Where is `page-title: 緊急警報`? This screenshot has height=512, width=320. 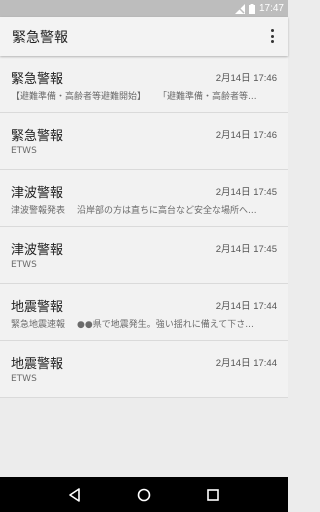
page-title: 緊急警報 is located at coordinates (40, 37).